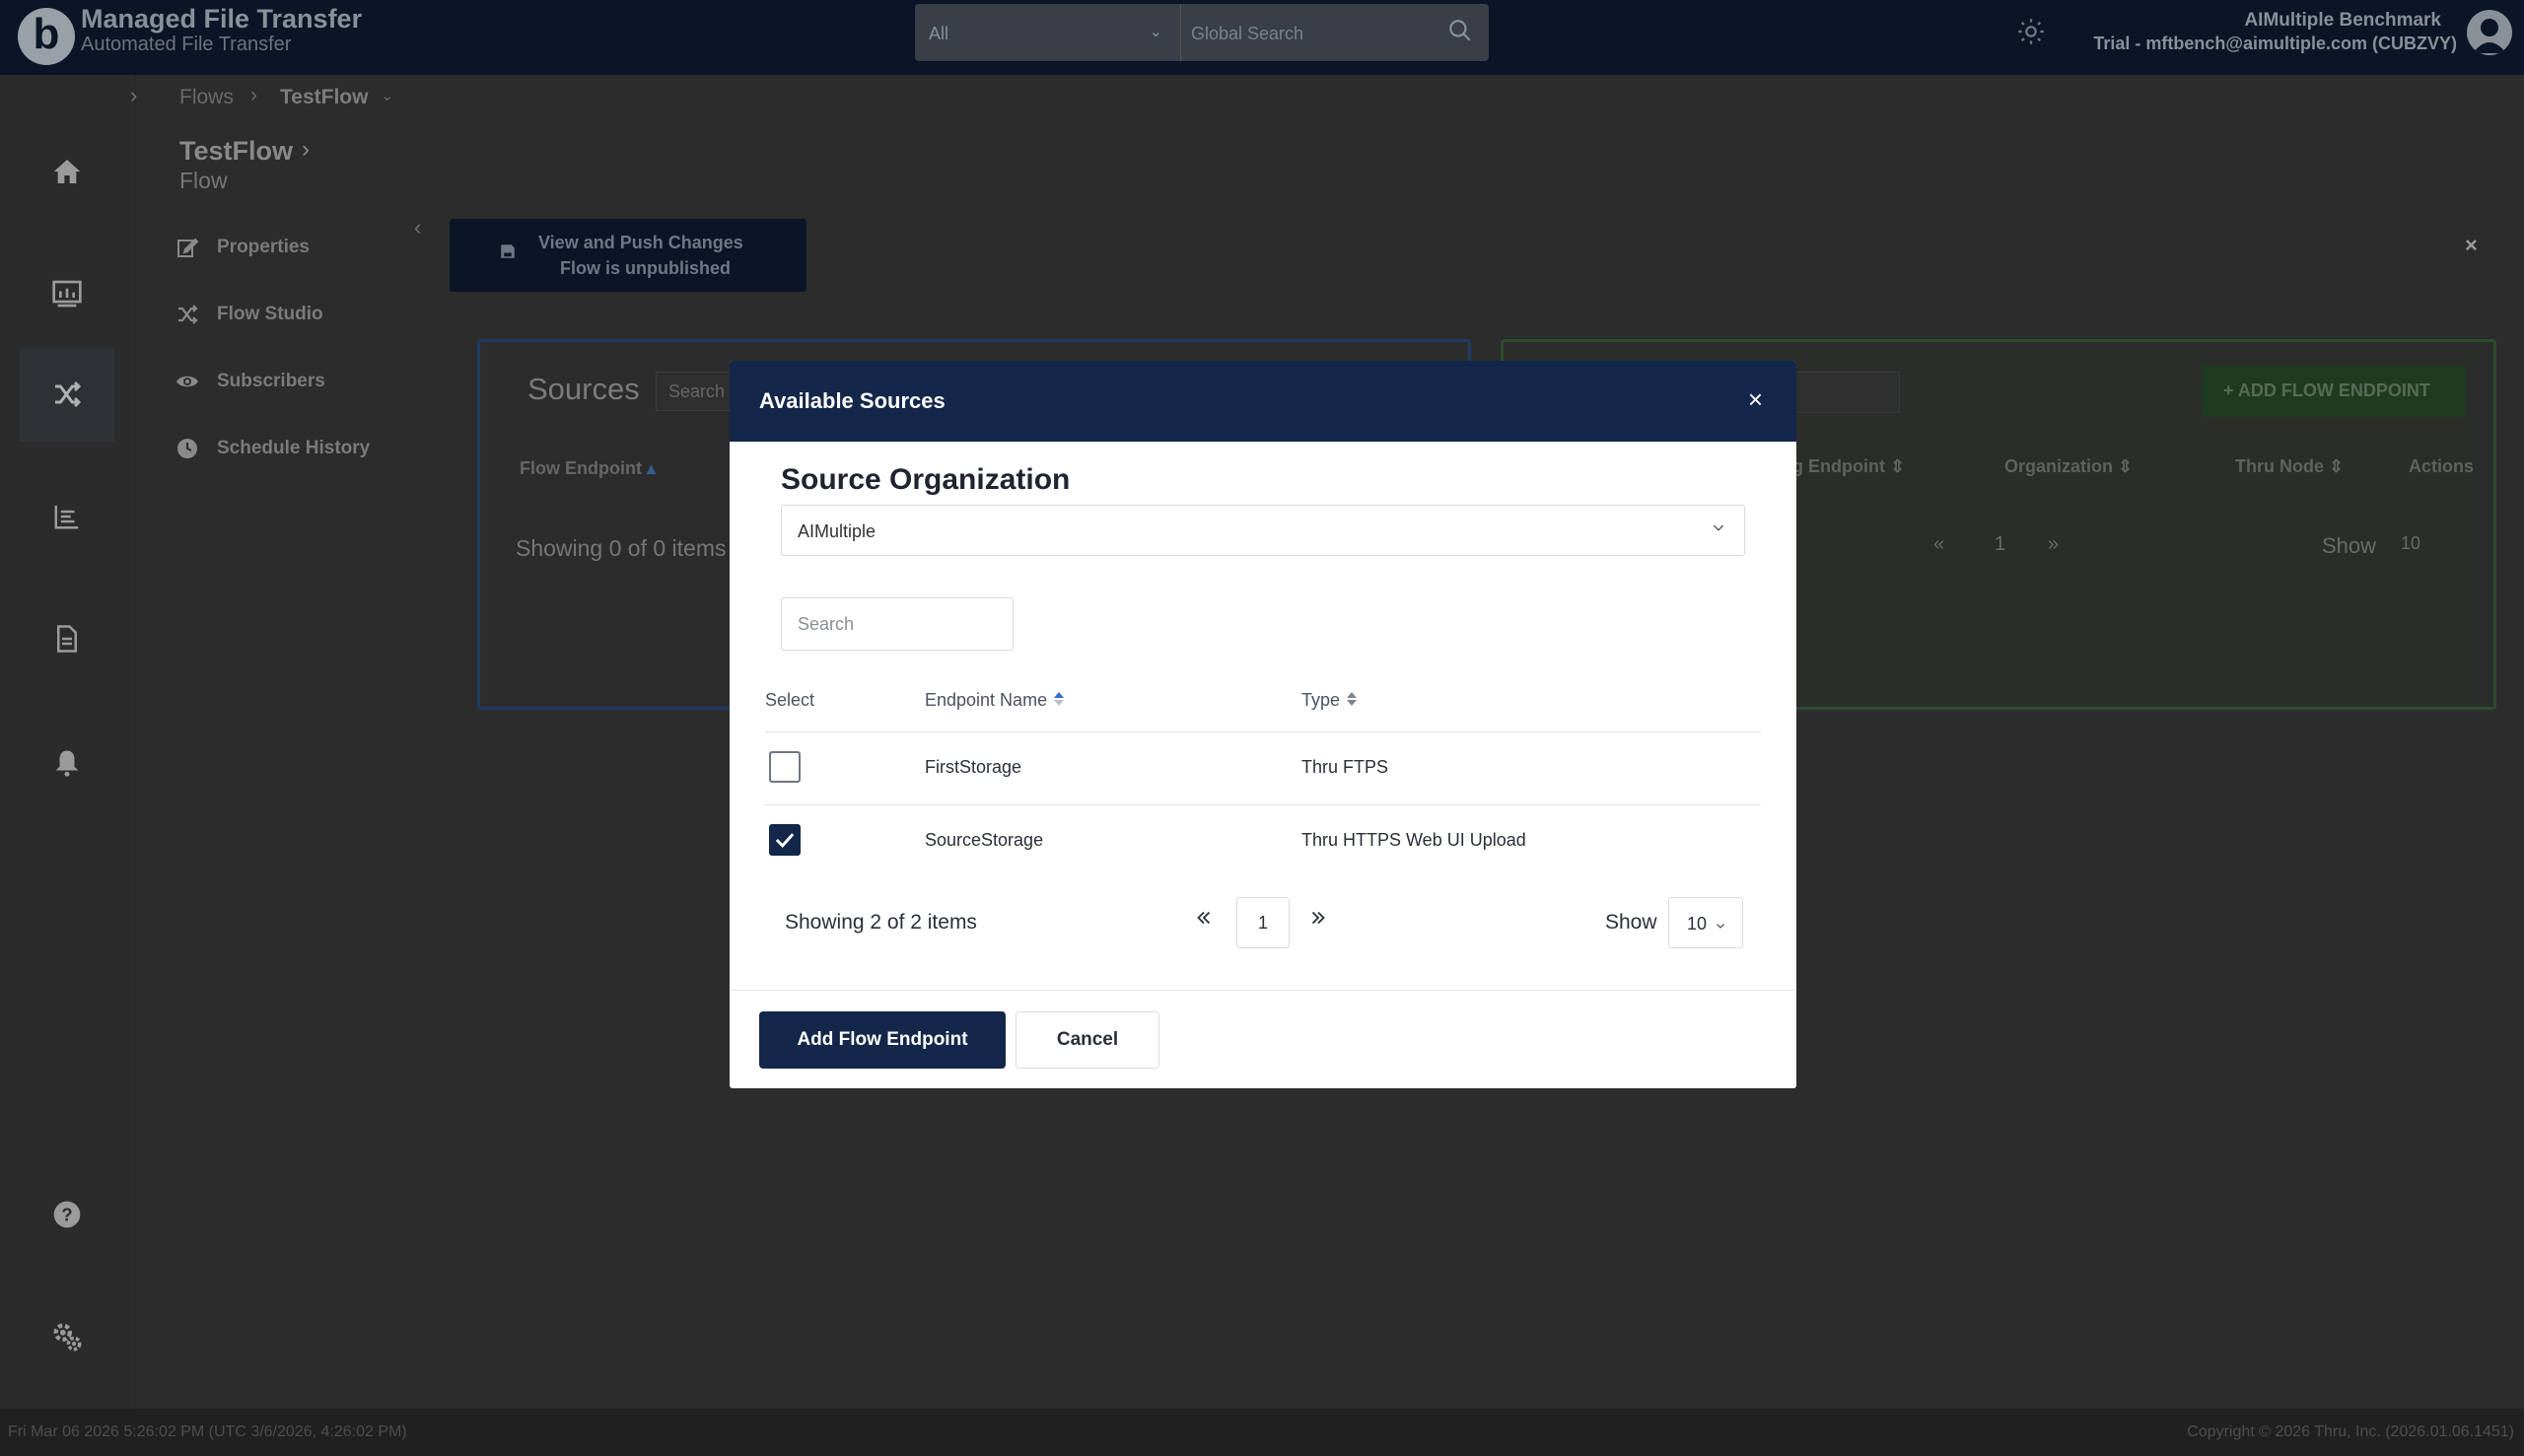 This screenshot has height=1456, width=2524. I want to click on push-button-status: Flow is unpublished, so click(645, 268).